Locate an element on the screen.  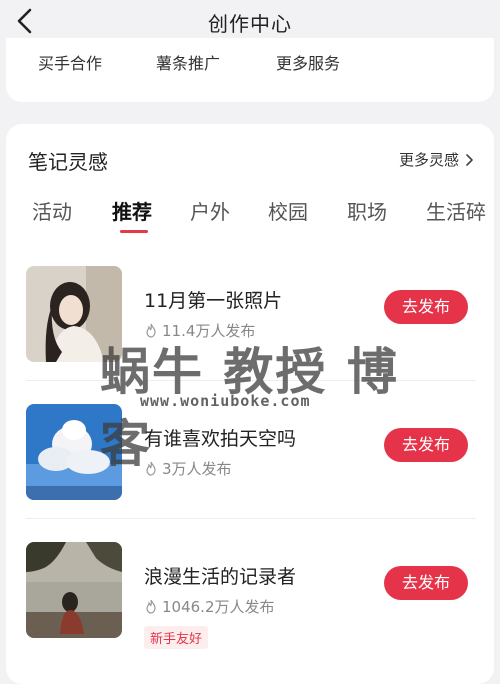
active-tab-indicator is located at coordinates (134, 231).